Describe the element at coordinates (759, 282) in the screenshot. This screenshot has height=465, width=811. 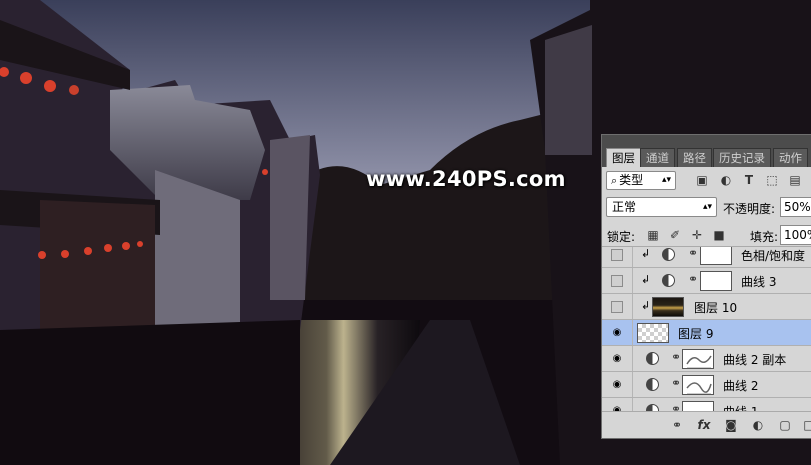
I see `layer-name: 曲线 3` at that location.